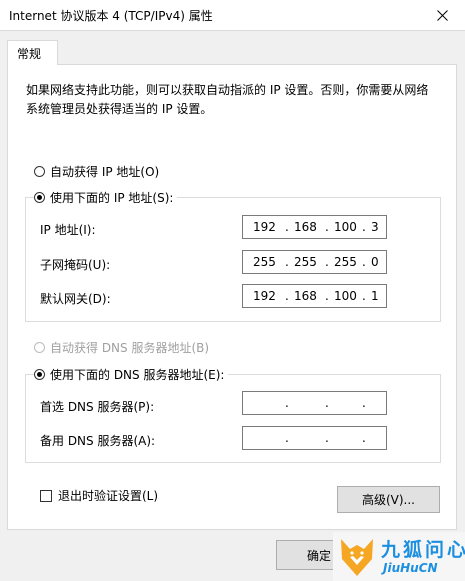 Image resolution: width=465 pixels, height=581 pixels. Describe the element at coordinates (375, 296) in the screenshot. I see `ip-octet: 1` at that location.